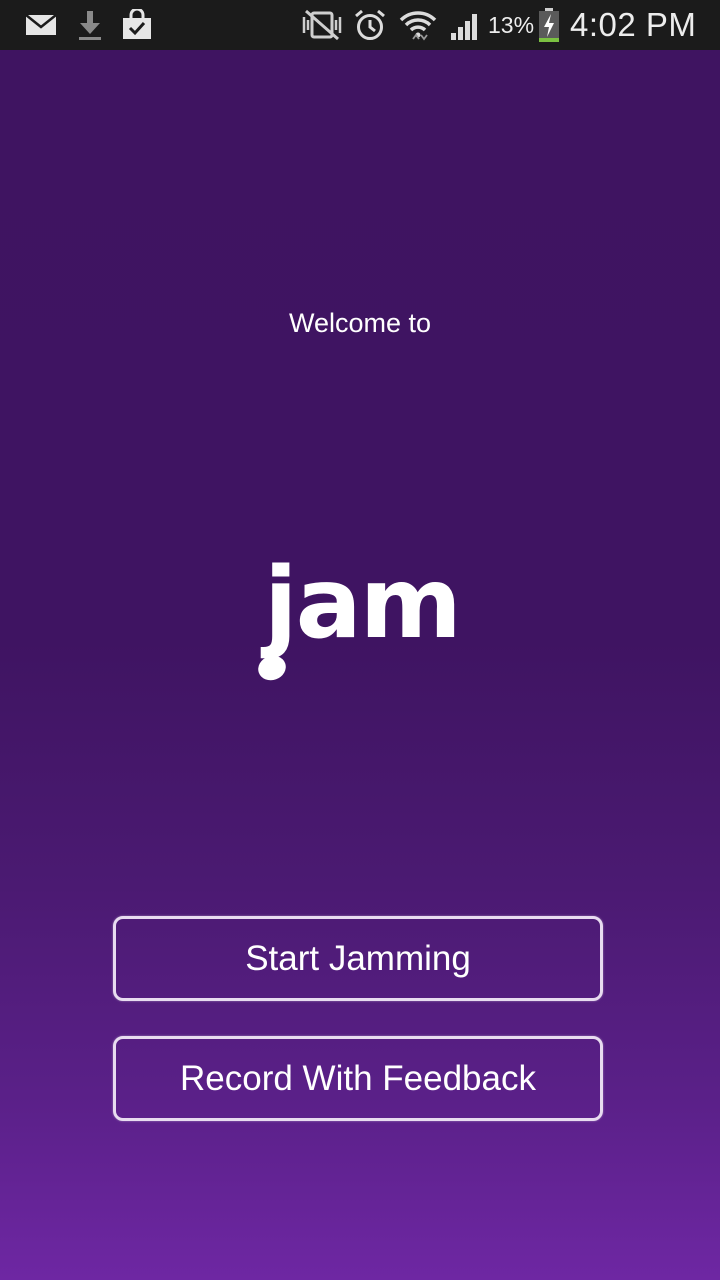 The height and width of the screenshot is (1280, 720). I want to click on download-icon, so click(90, 25).